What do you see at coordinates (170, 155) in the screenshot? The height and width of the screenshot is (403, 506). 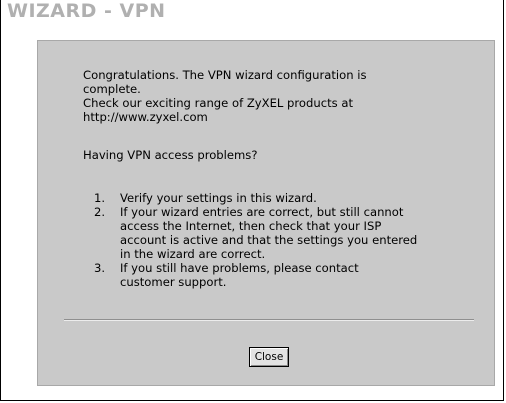 I see `troubleshoot-heading: Having VPN access problems?` at bounding box center [170, 155].